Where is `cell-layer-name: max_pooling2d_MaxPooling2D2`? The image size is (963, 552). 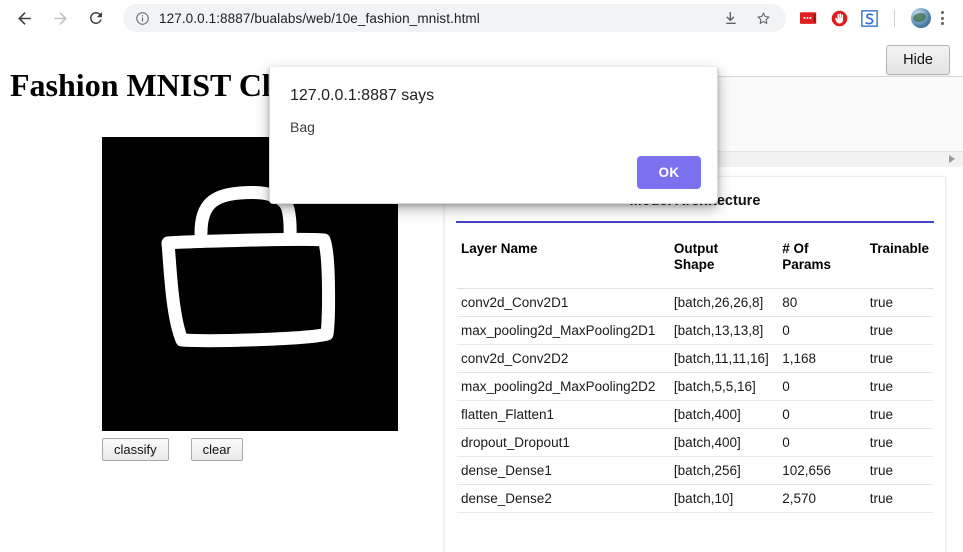
cell-layer-name: max_pooling2d_MaxPooling2D2 is located at coordinates (563, 387).